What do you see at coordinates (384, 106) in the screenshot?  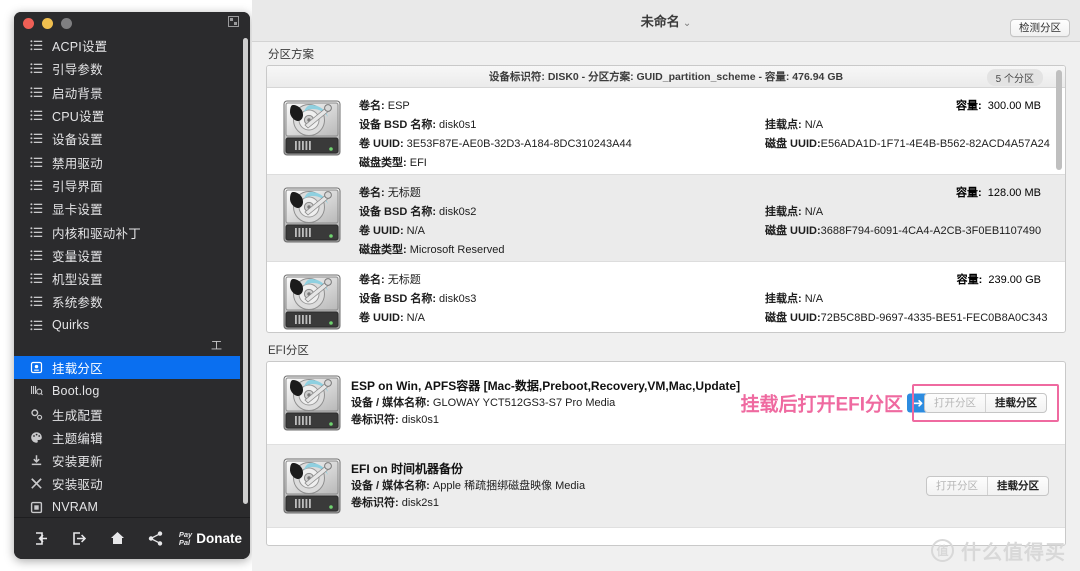 I see `volume-name-line: 卷名: ESP` at bounding box center [384, 106].